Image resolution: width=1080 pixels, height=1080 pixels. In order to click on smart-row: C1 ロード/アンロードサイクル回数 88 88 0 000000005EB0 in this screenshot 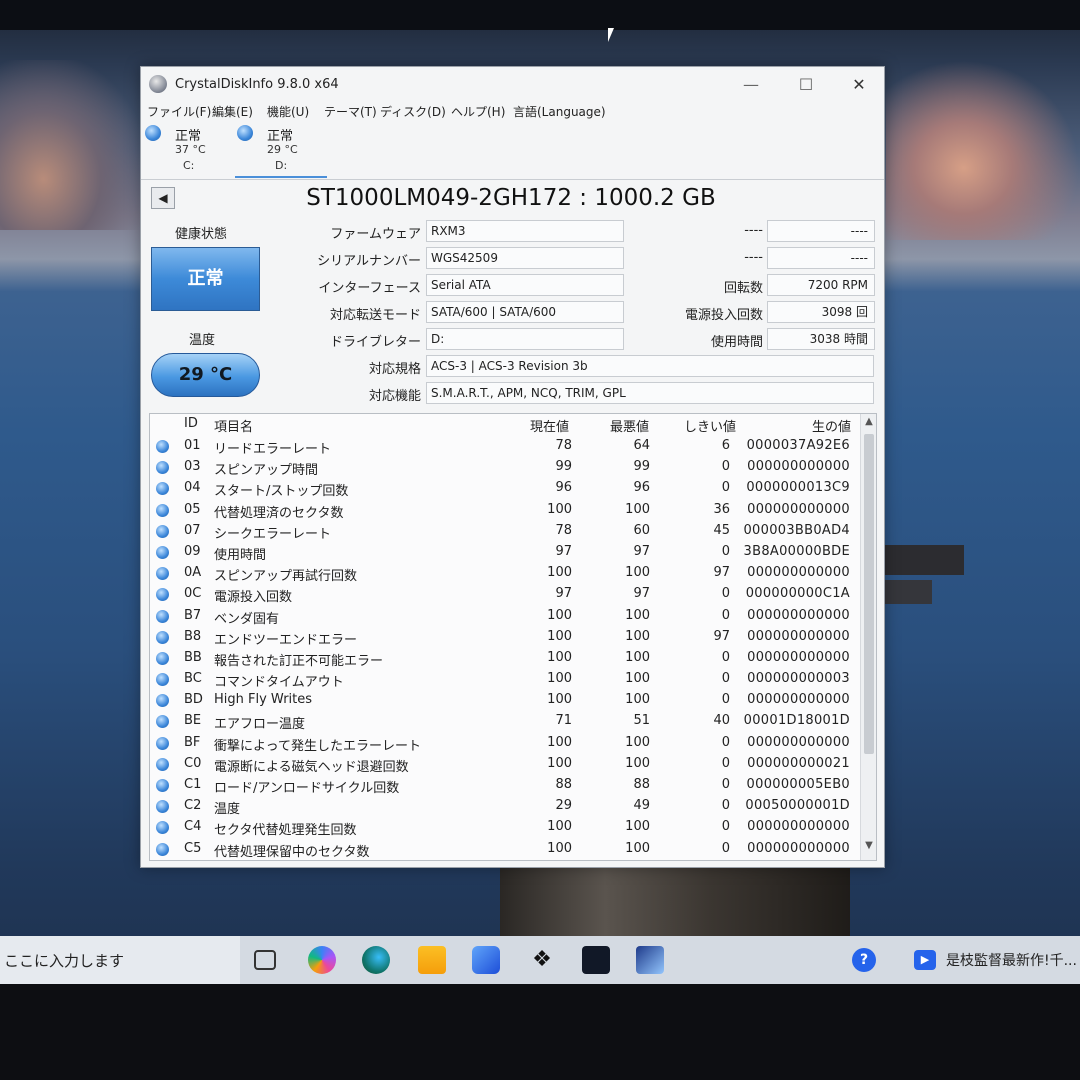, I will do `click(505, 785)`.